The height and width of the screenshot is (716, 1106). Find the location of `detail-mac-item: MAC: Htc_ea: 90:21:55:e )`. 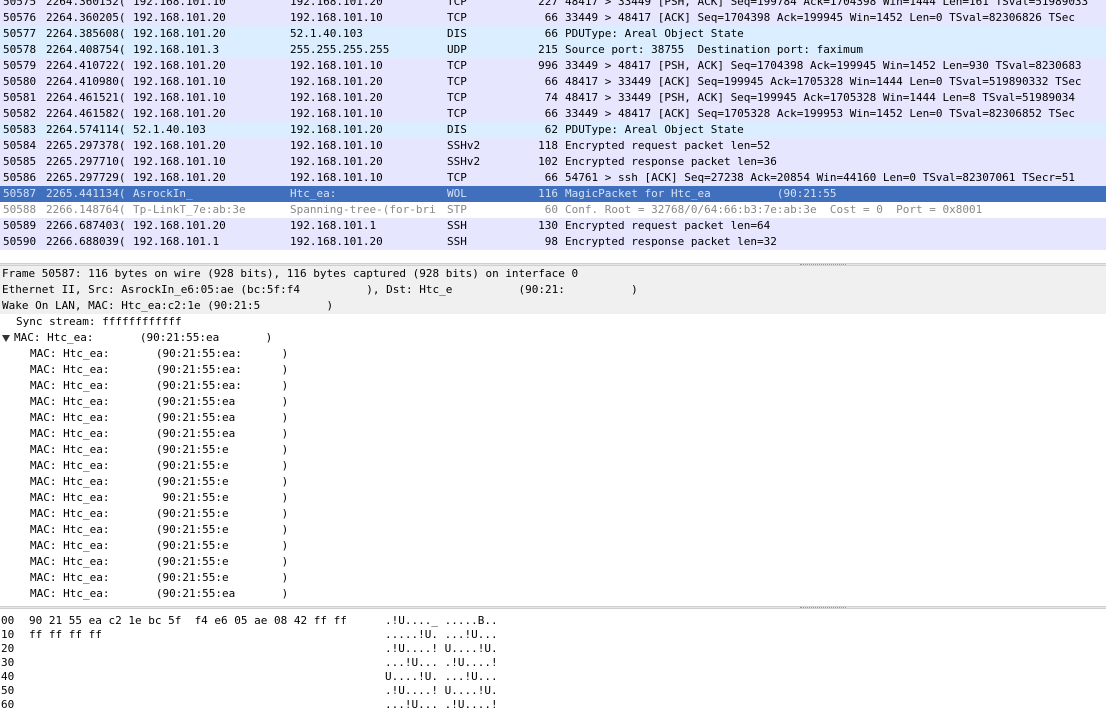

detail-mac-item: MAC: Htc_ea: 90:21:55:e ) is located at coordinates (553, 498).